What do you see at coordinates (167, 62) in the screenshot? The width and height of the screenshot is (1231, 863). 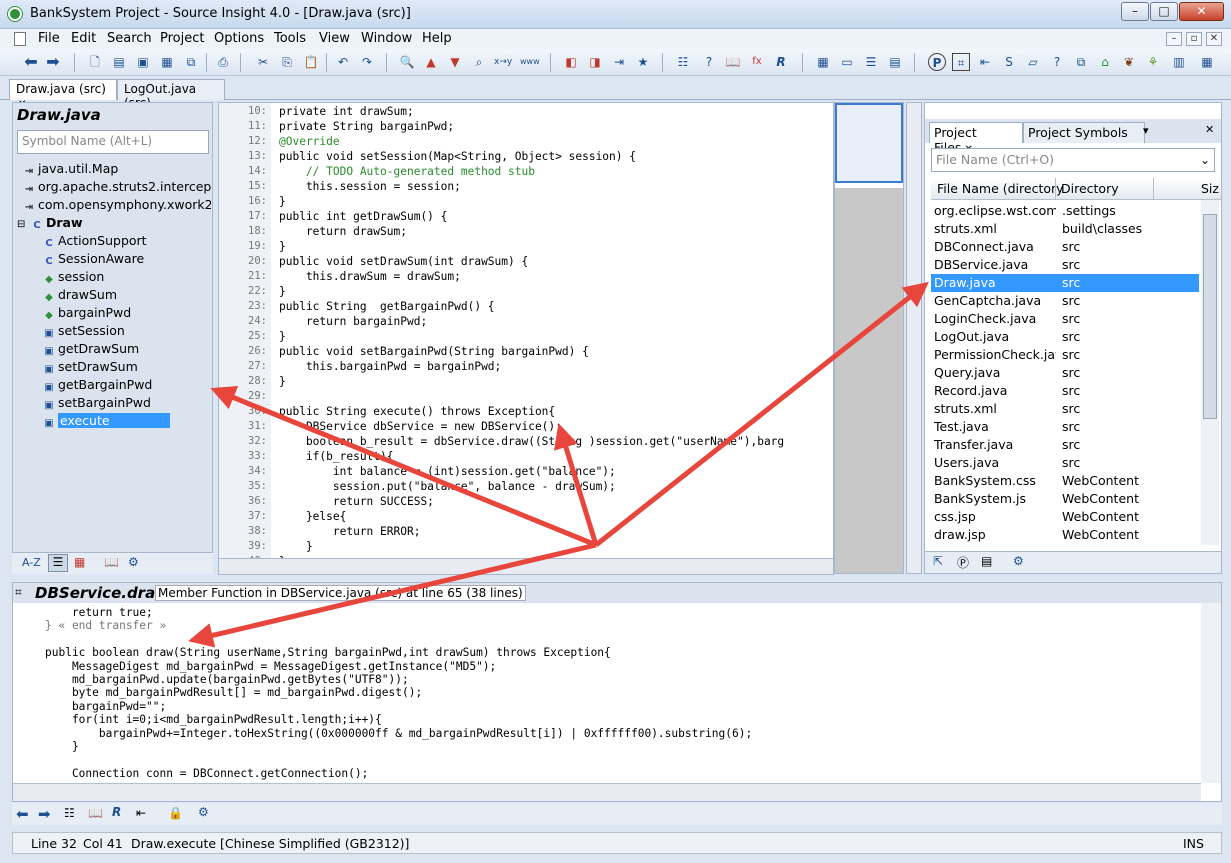 I see `save-all-icon: ▦` at bounding box center [167, 62].